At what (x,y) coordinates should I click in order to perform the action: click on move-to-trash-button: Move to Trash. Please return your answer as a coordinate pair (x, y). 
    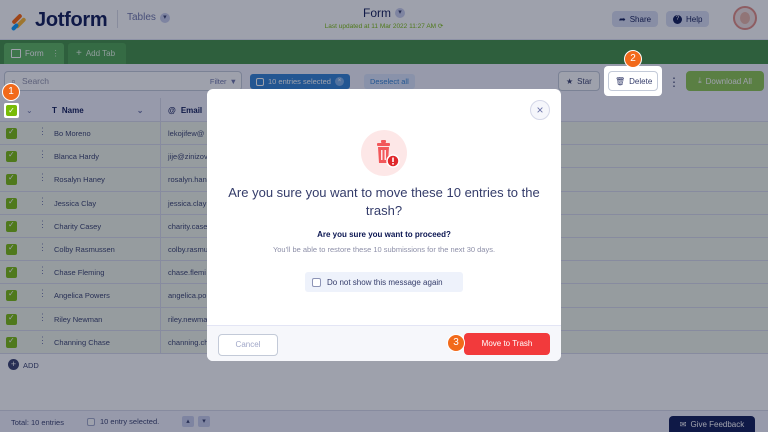
    Looking at the image, I should click on (507, 344).